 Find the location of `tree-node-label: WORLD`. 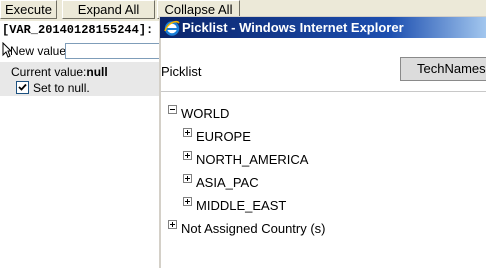

tree-node-label: WORLD is located at coordinates (205, 113).